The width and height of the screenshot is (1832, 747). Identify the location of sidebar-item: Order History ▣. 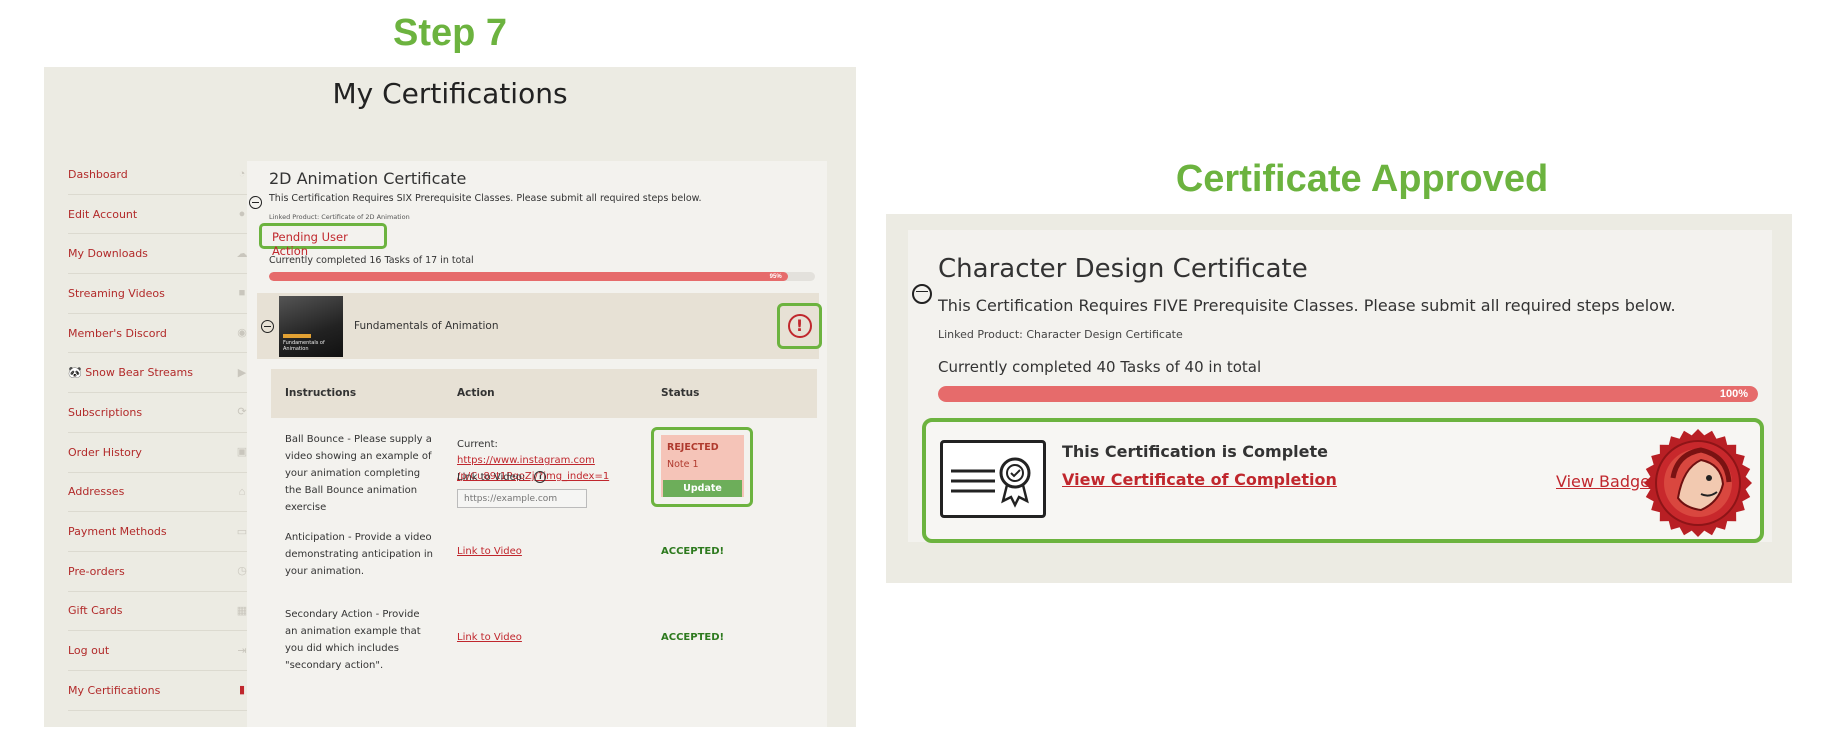
(158, 453).